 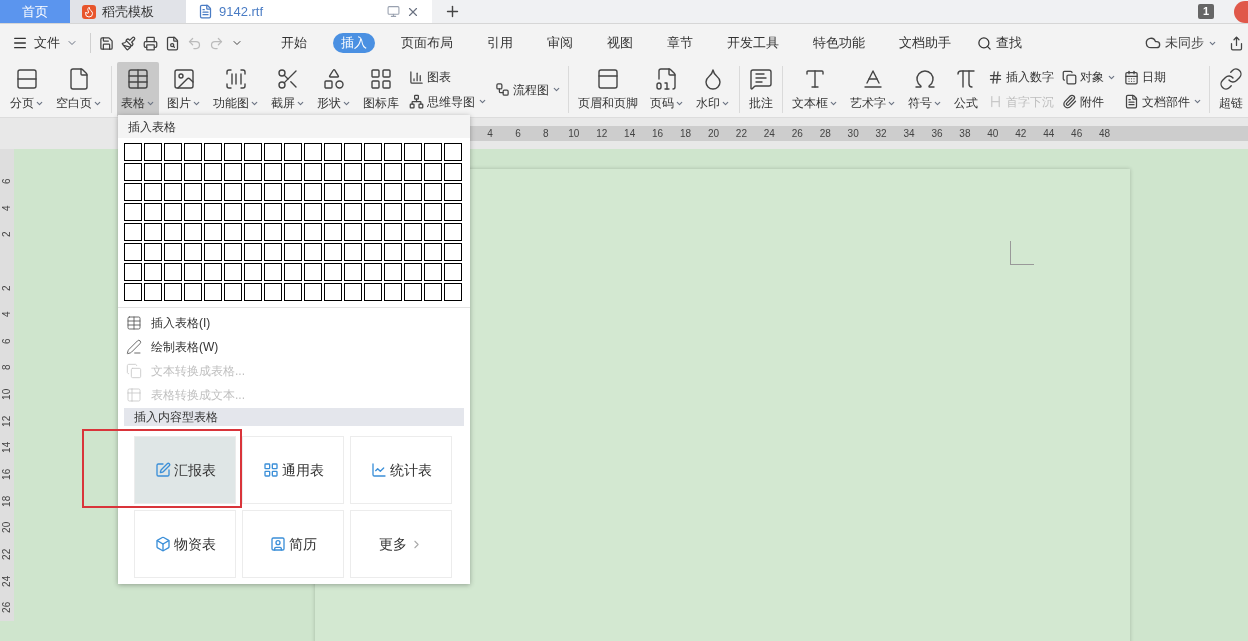 I want to click on print-icon, so click(x=150, y=43).